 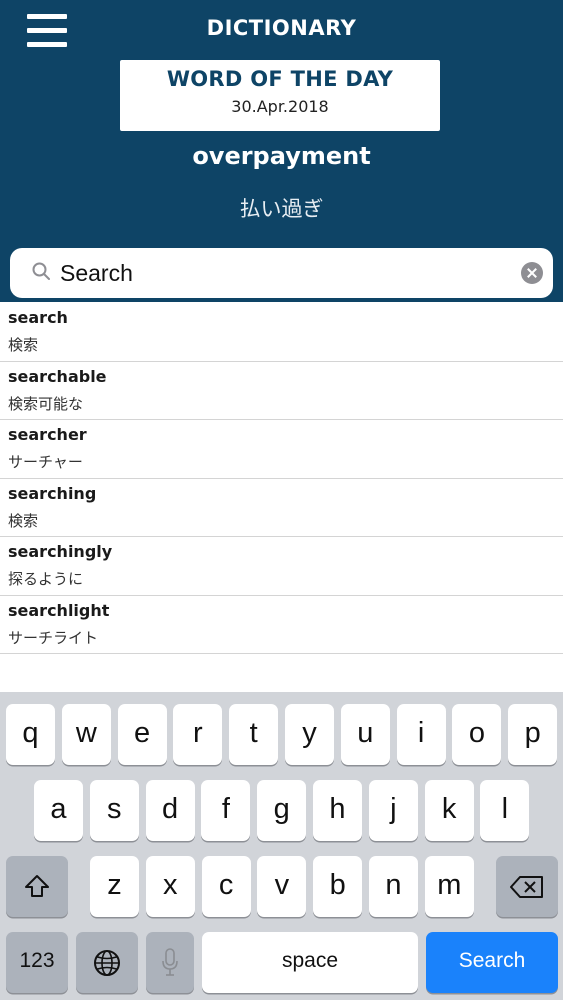 What do you see at coordinates (365, 734) in the screenshot?
I see `key-u: u` at bounding box center [365, 734].